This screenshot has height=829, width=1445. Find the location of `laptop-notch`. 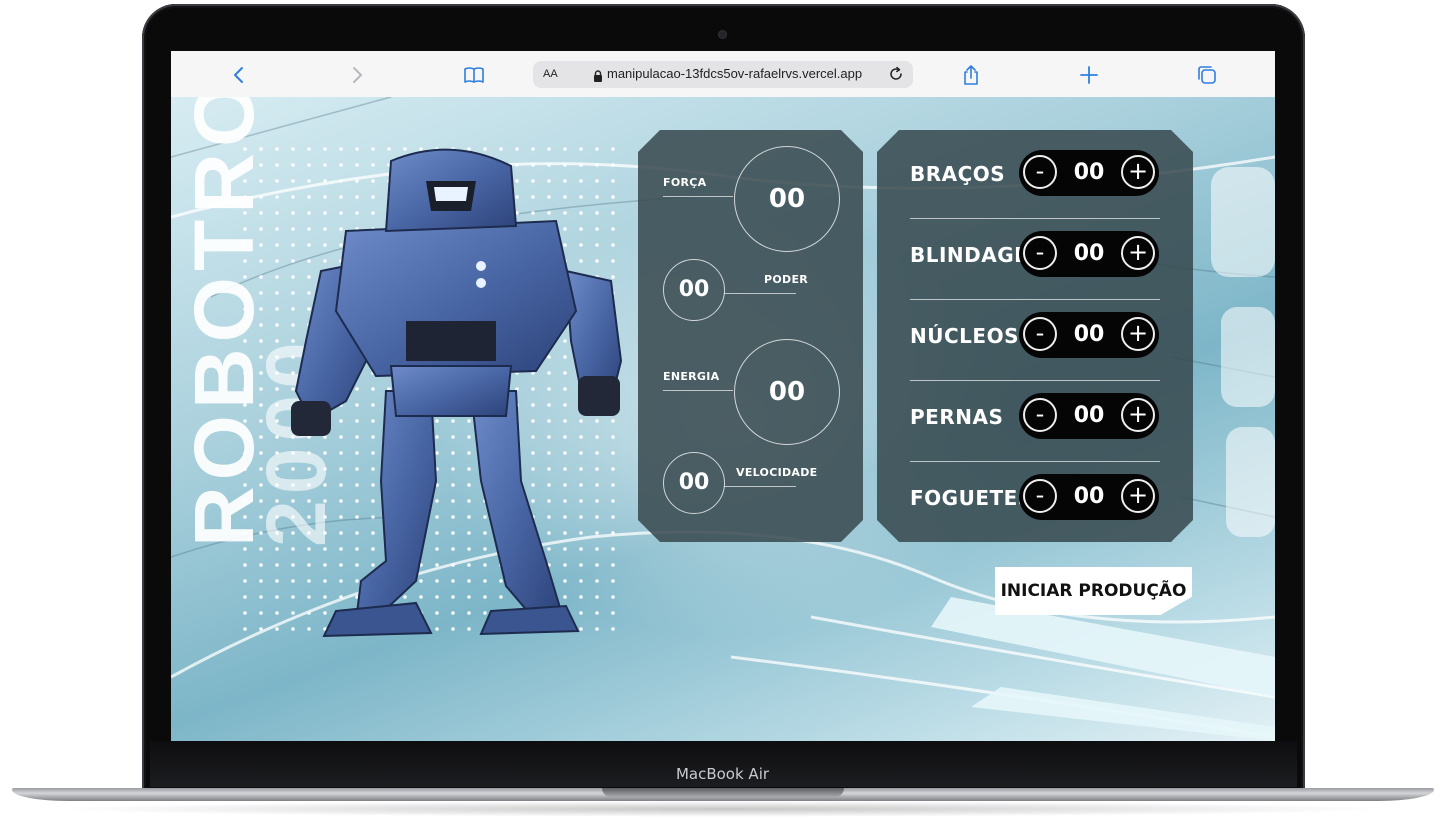

laptop-notch is located at coordinates (723, 792).